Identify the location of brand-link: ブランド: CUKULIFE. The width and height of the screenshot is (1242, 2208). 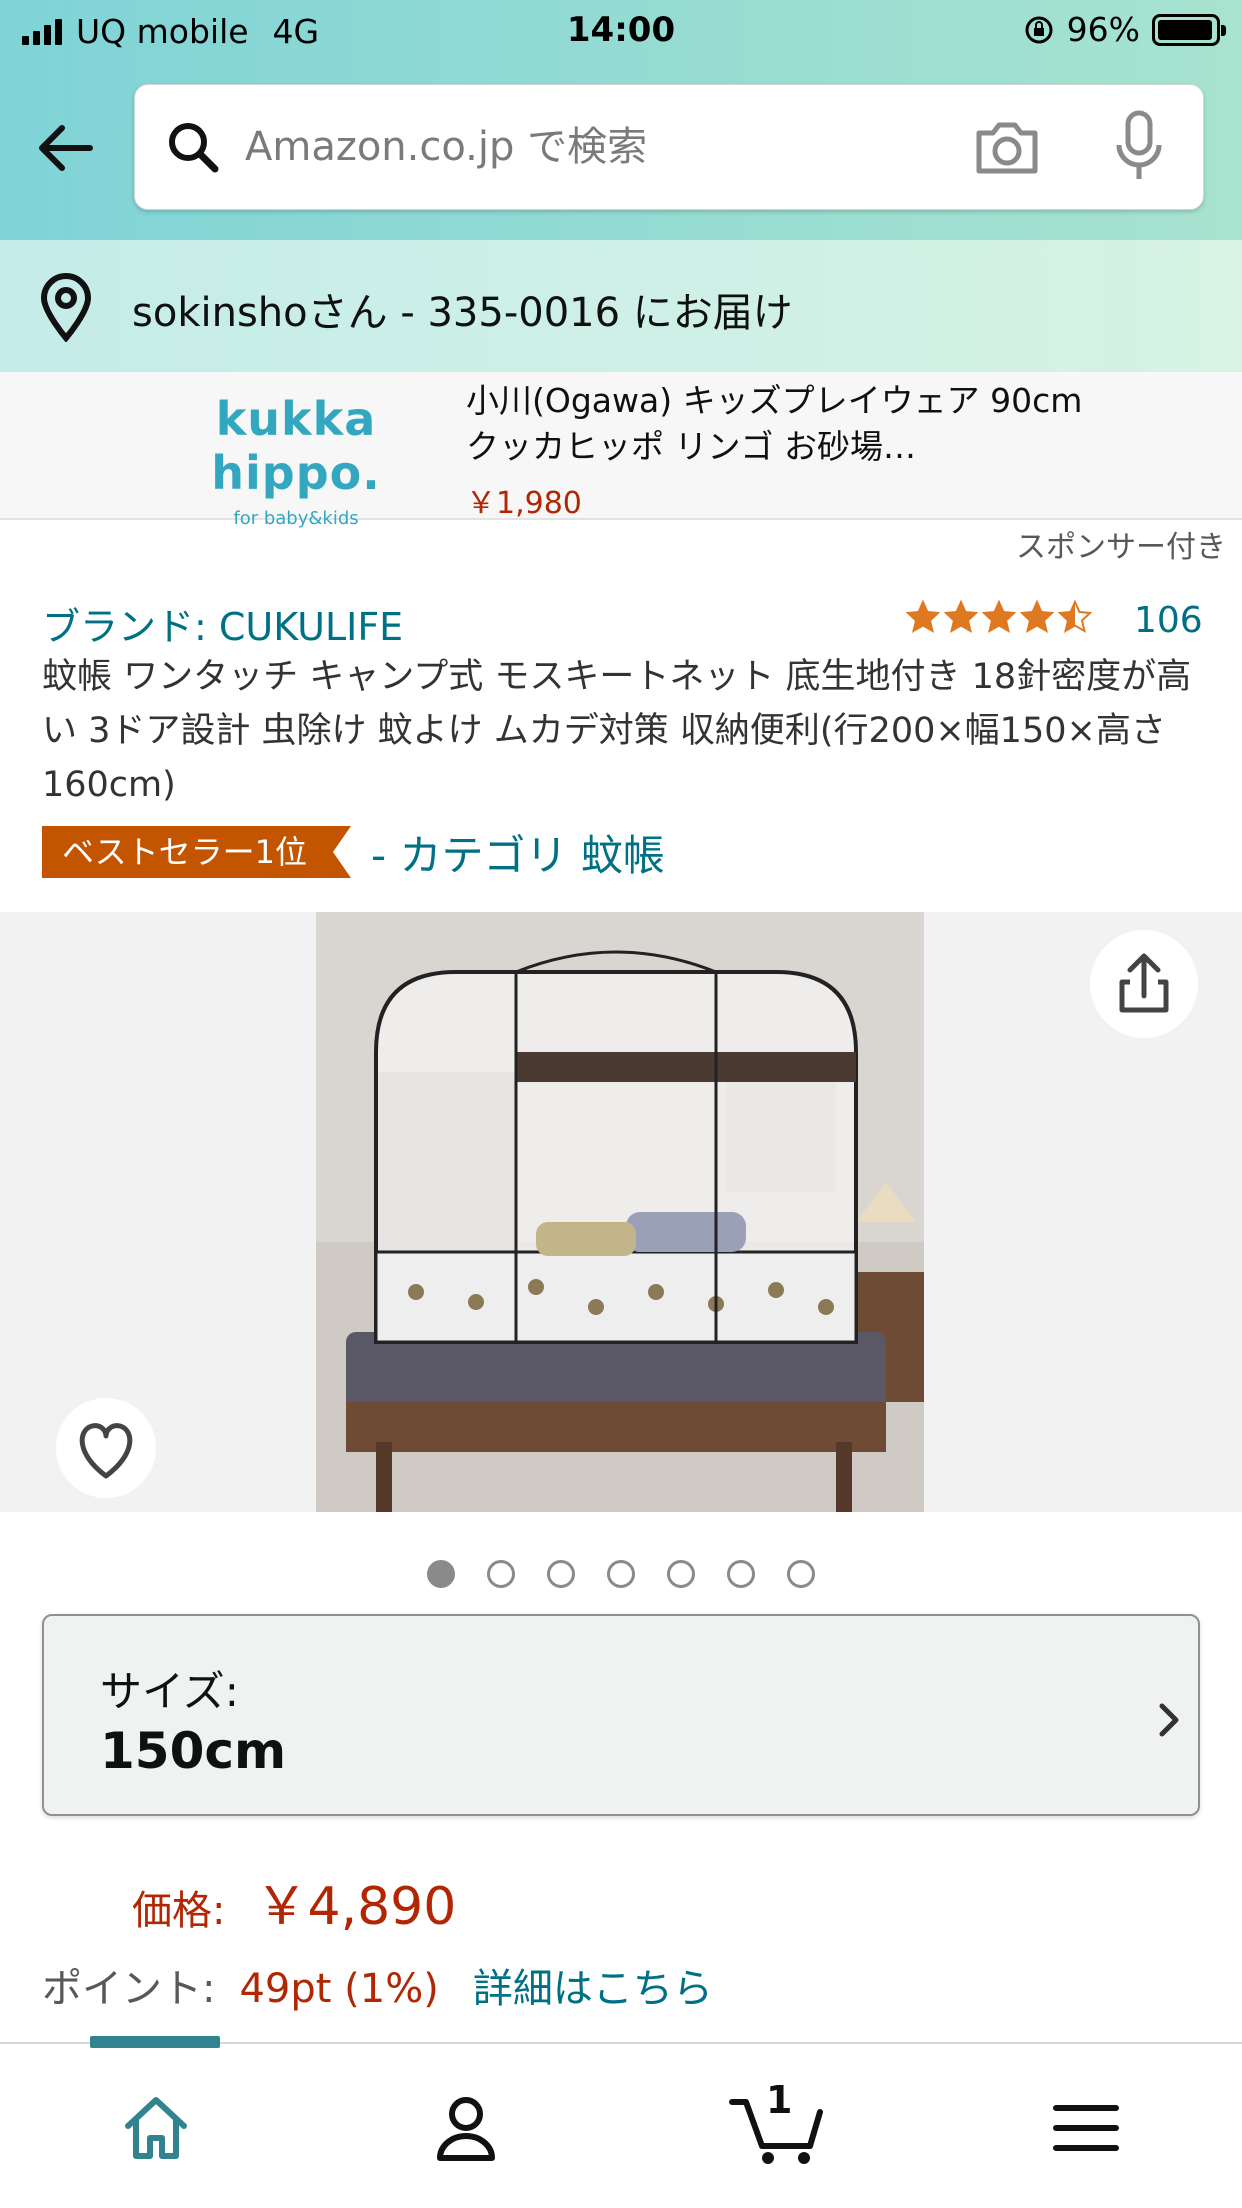
(222, 623).